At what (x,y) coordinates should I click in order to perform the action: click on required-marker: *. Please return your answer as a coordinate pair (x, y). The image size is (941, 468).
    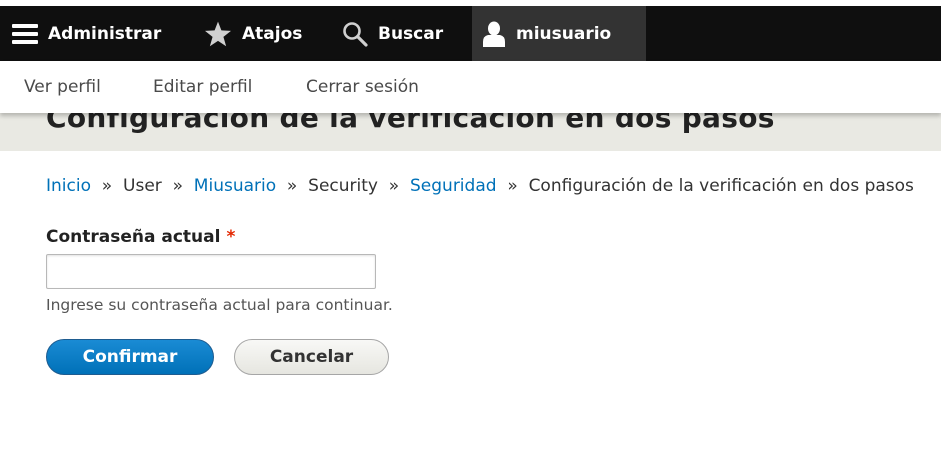
    Looking at the image, I should click on (231, 237).